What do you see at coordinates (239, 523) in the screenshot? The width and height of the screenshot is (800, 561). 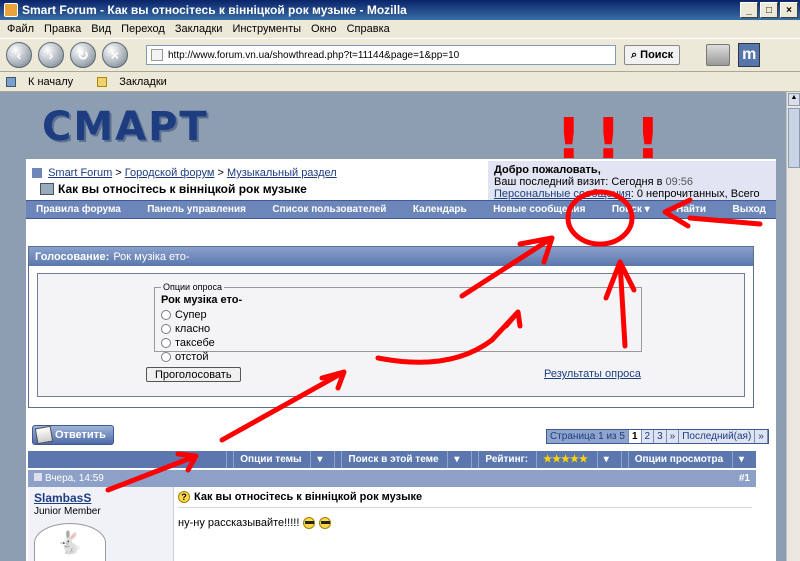 I see `post-text: ну-ну рассказывайте!!!!!` at bounding box center [239, 523].